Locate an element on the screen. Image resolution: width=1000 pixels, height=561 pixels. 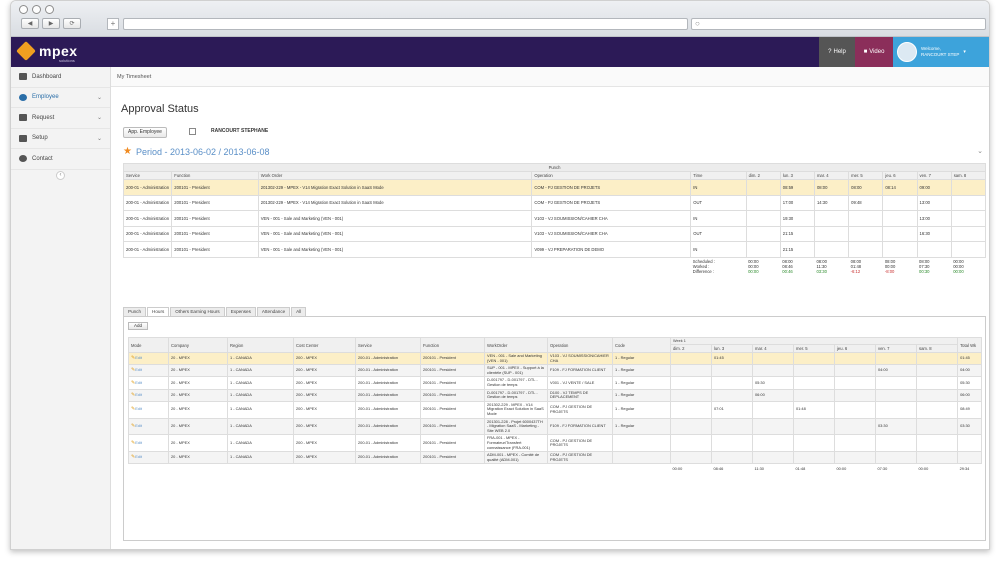
employee-checkbox is located at coordinates (192, 131).